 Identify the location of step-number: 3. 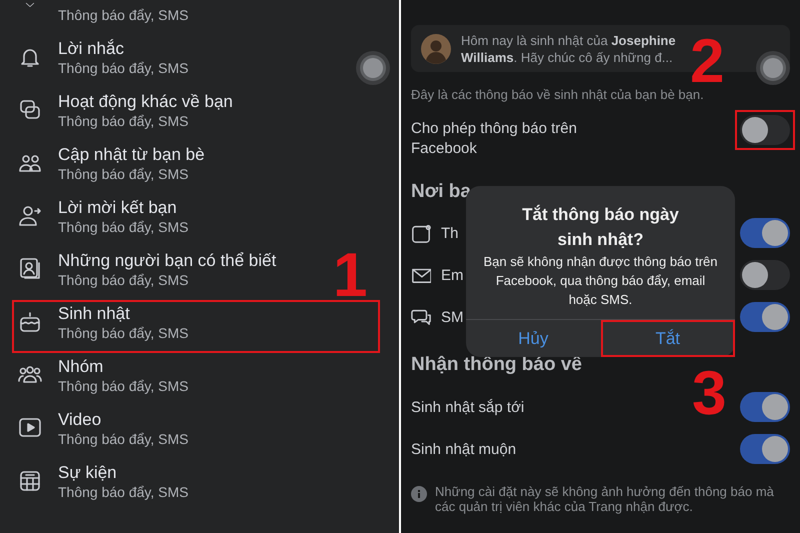
(709, 394).